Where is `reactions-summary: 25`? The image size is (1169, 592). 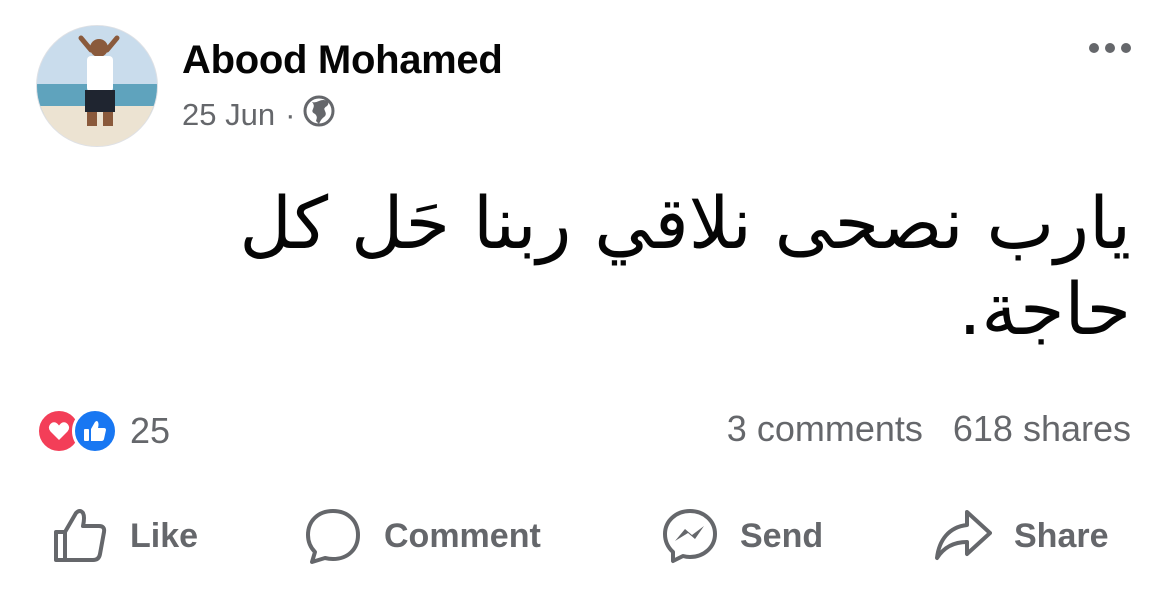
reactions-summary: 25 is located at coordinates (103, 431).